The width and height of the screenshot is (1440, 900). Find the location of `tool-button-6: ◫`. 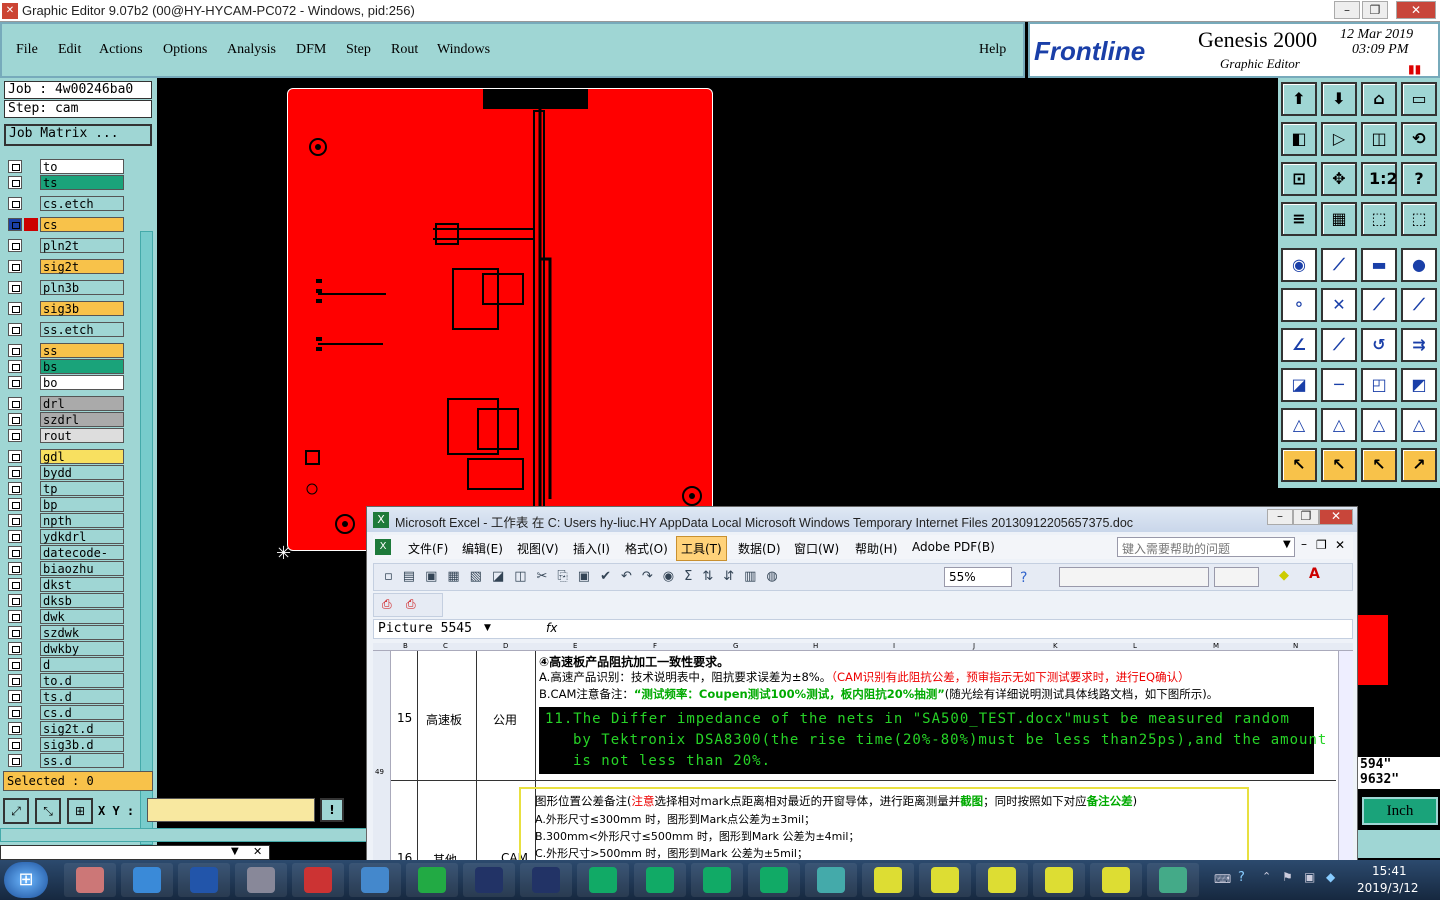

tool-button-6: ◫ is located at coordinates (1379, 139).